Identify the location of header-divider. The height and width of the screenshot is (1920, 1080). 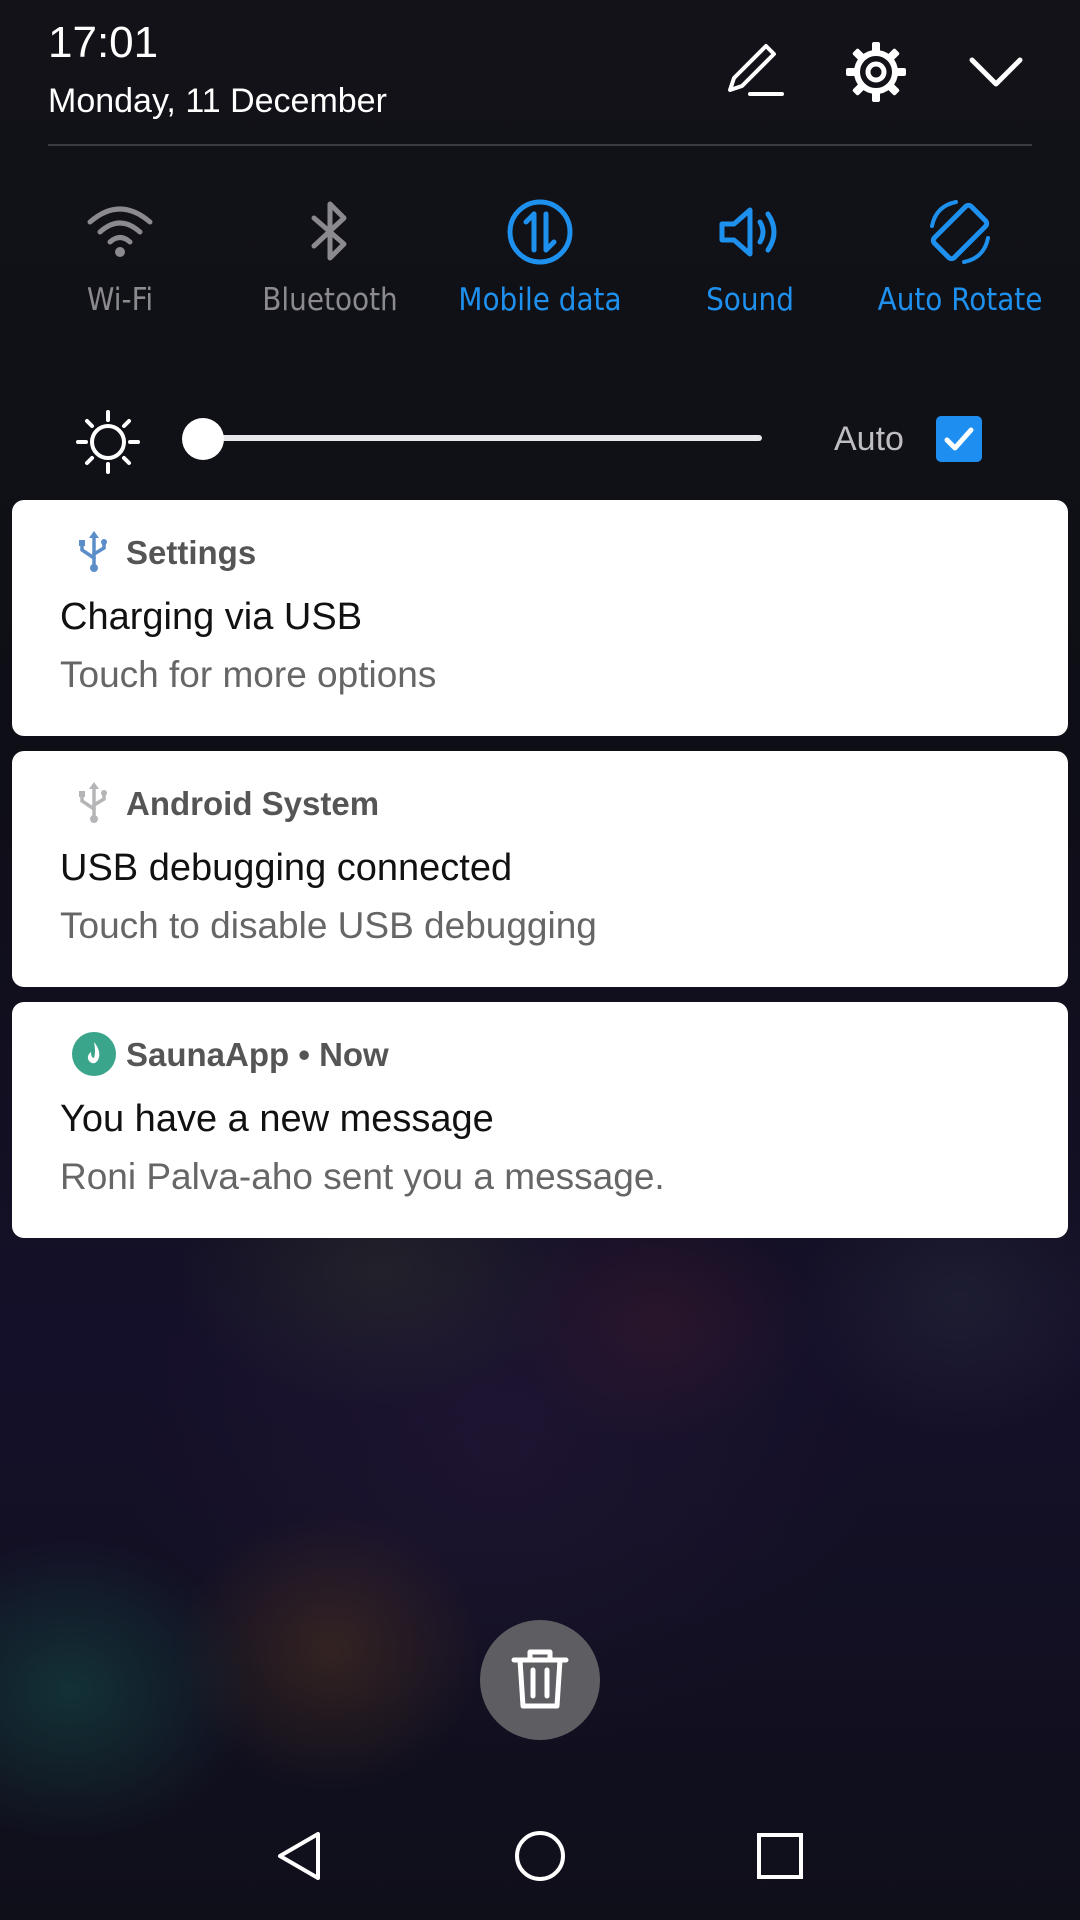
(540, 145).